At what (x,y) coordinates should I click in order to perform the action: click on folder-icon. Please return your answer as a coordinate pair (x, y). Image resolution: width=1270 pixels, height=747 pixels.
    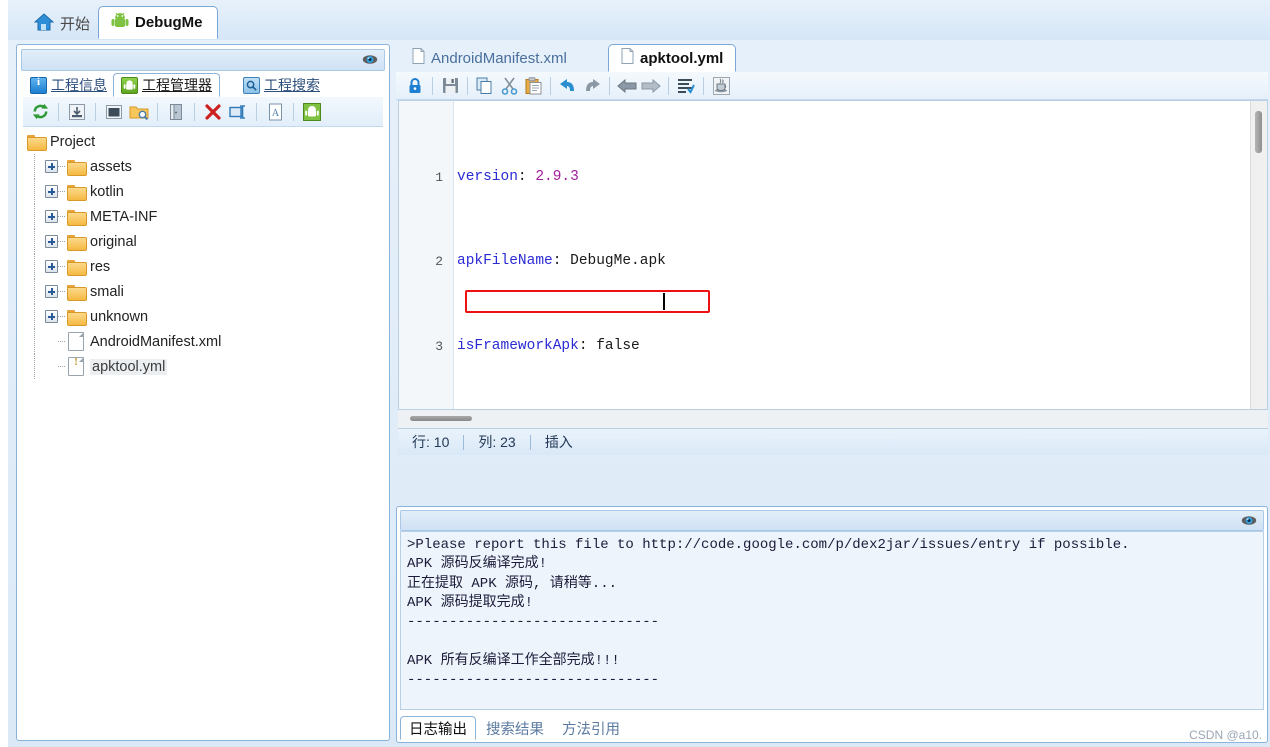
    Looking at the image, I should click on (77, 167).